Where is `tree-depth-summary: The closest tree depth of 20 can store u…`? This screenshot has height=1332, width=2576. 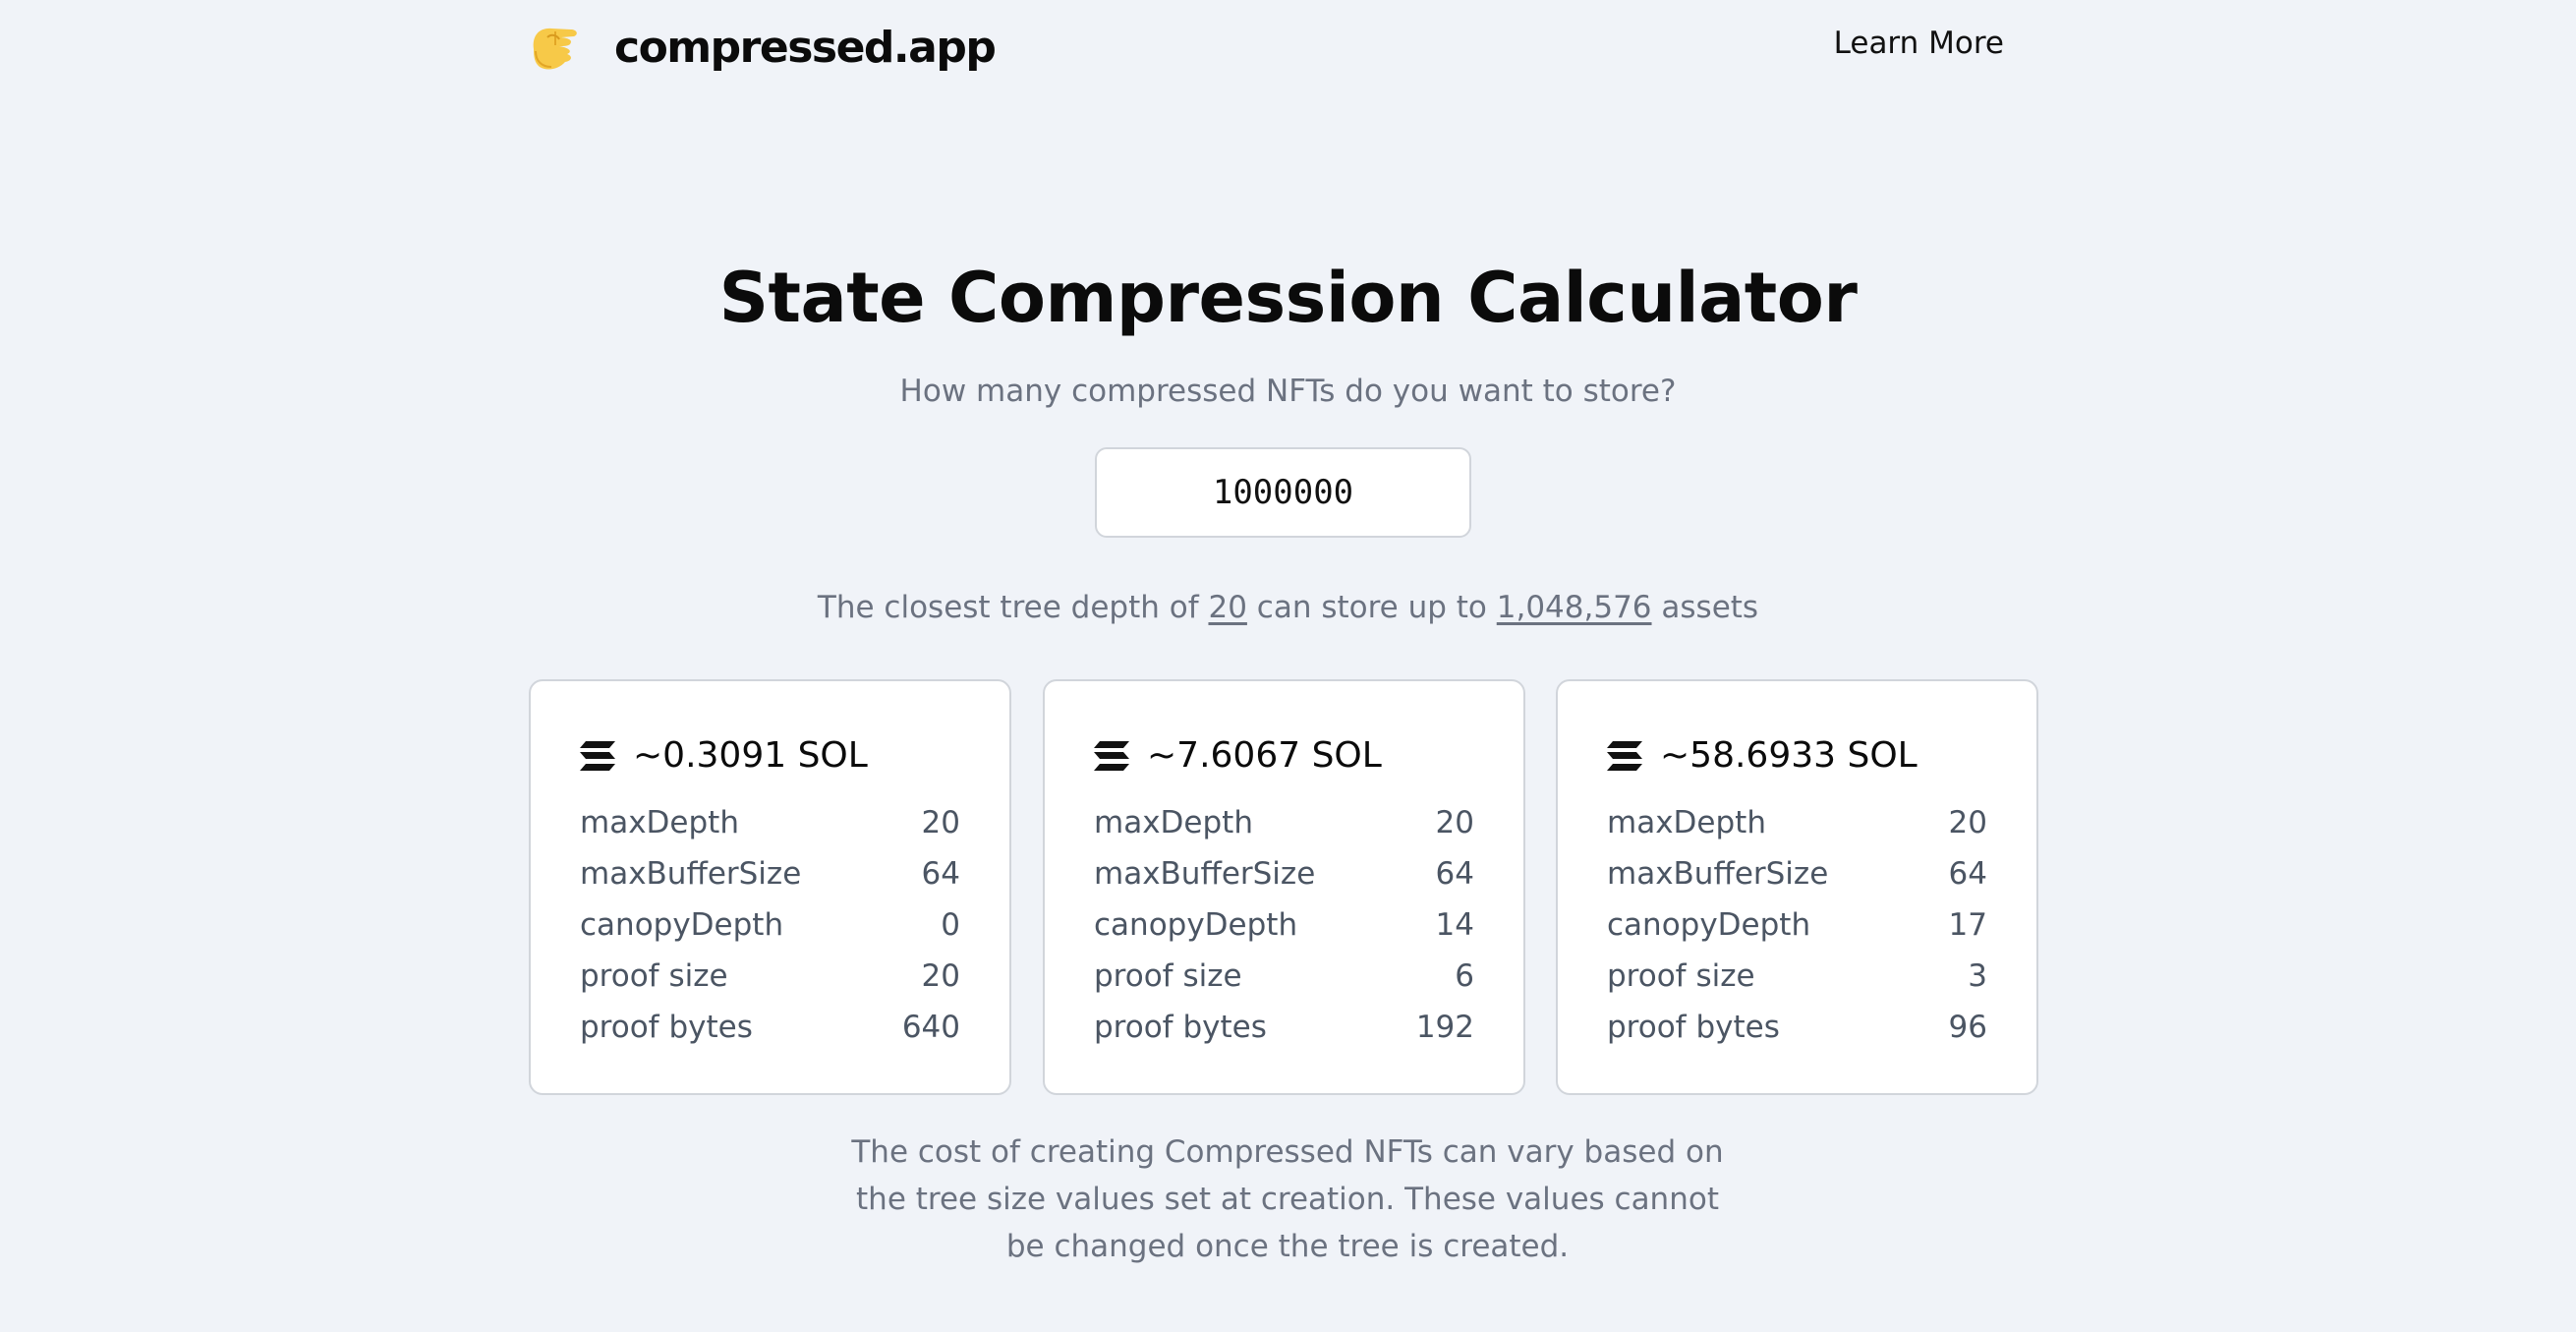
tree-depth-summary: The closest tree depth of 20 can store u… is located at coordinates (1288, 607).